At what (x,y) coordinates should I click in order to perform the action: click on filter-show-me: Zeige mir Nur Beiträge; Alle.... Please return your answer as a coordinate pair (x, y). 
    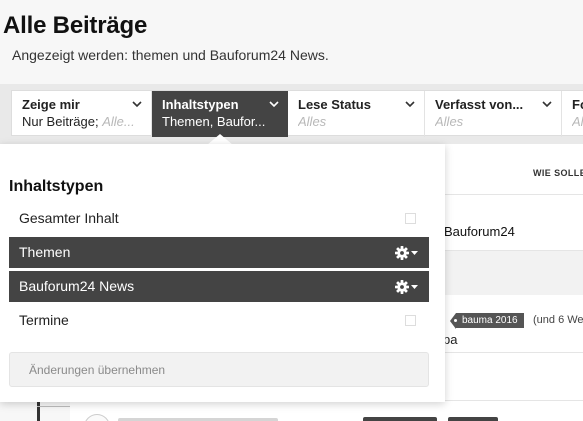
    Looking at the image, I should click on (82, 114).